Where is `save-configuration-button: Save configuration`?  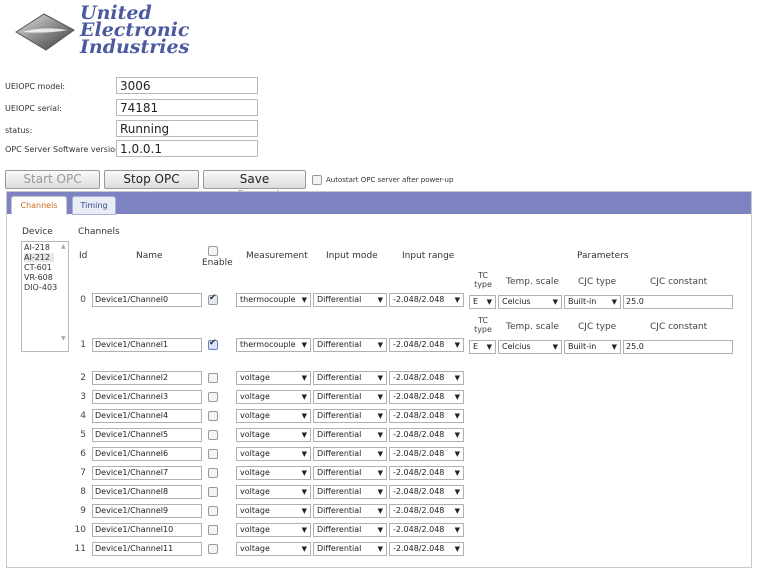
save-configuration-button: Save configuration is located at coordinates (254, 186).